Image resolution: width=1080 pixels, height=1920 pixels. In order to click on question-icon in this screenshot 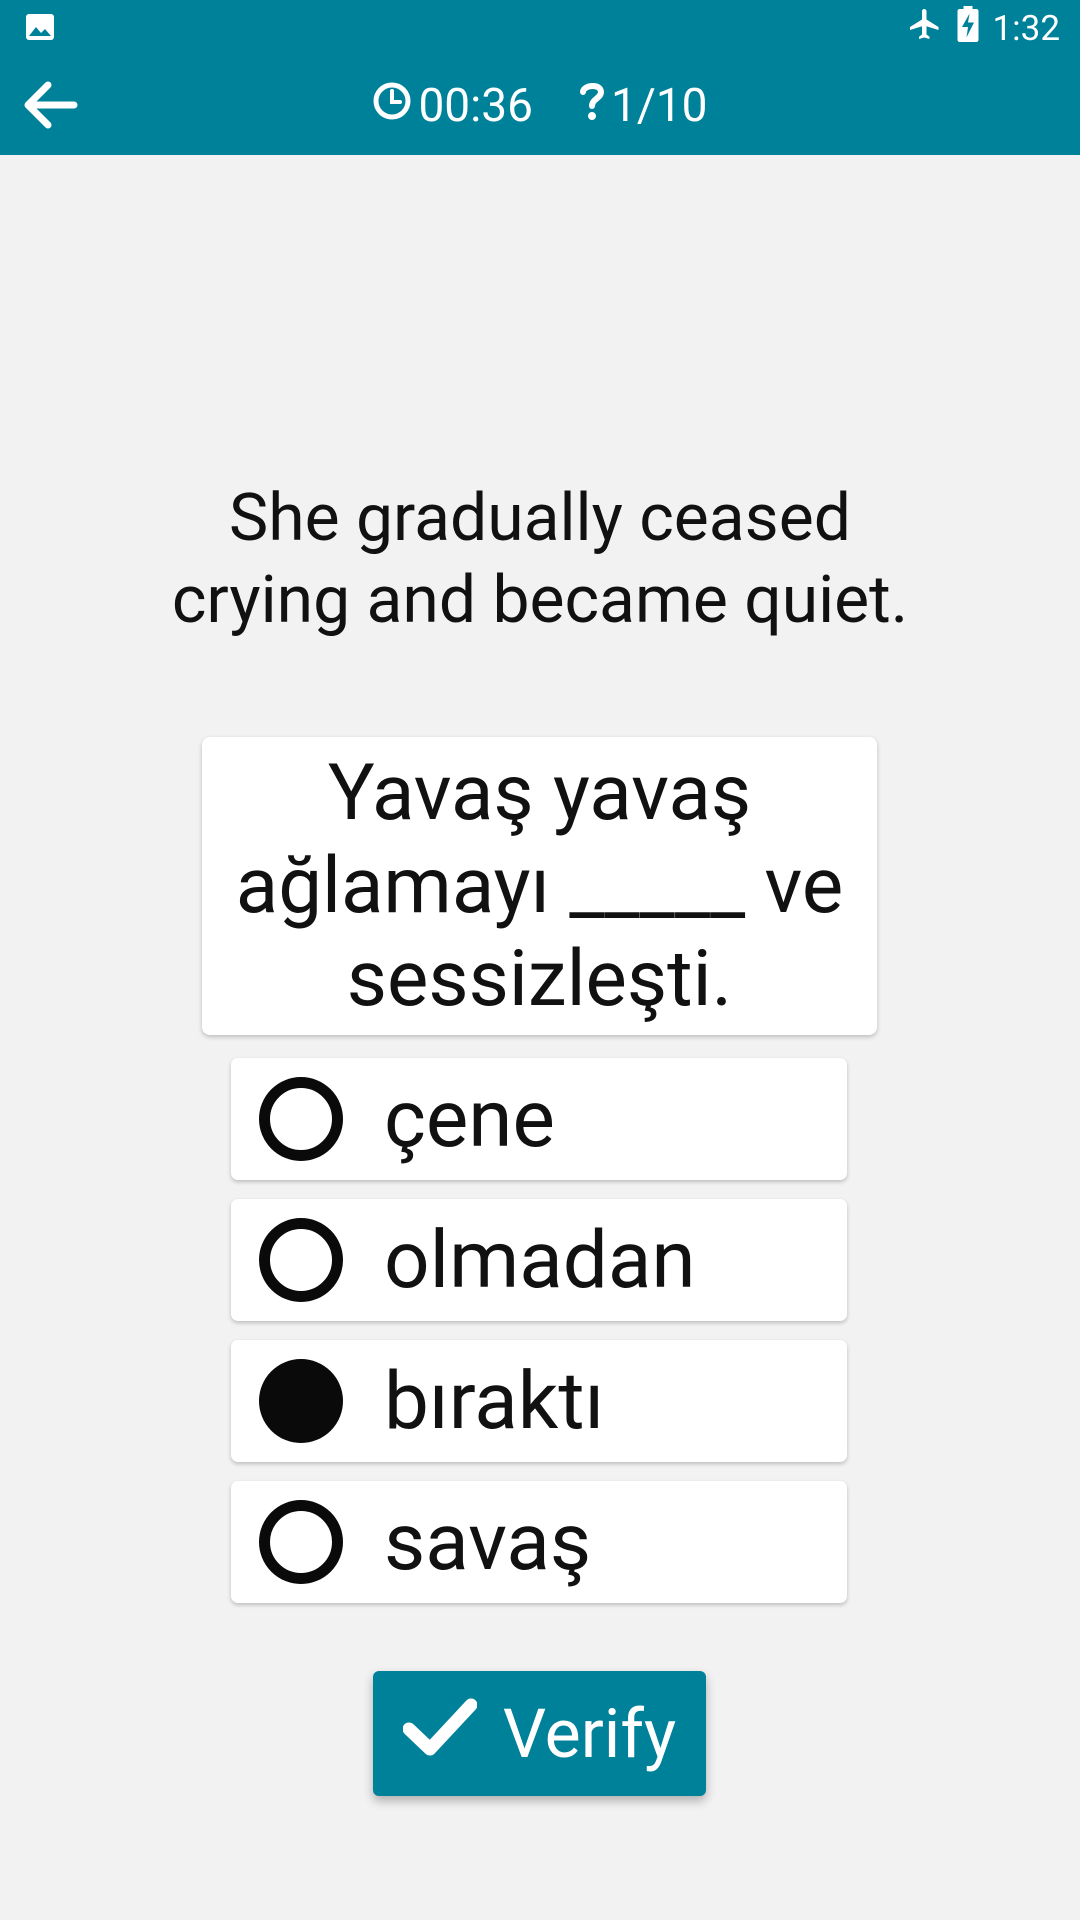, I will do `click(592, 106)`.